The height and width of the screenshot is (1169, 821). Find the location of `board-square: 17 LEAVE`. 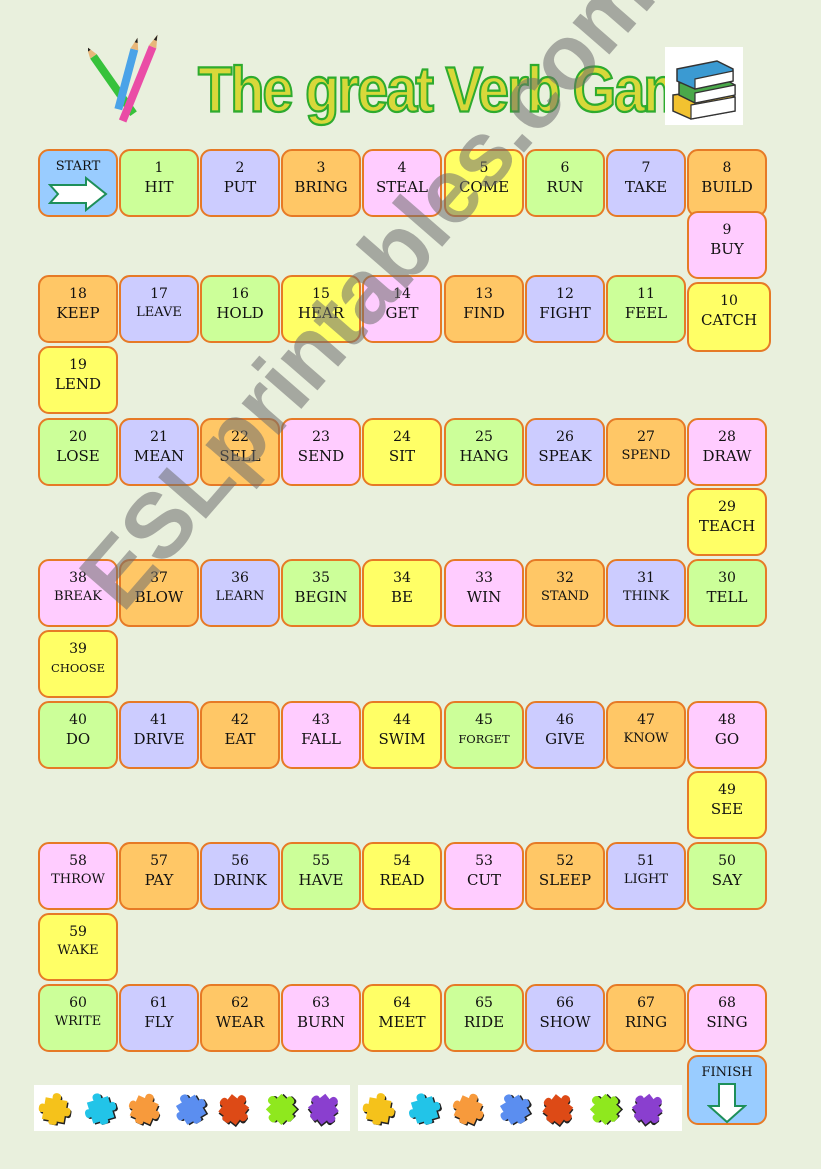

board-square: 17 LEAVE is located at coordinates (159, 309).